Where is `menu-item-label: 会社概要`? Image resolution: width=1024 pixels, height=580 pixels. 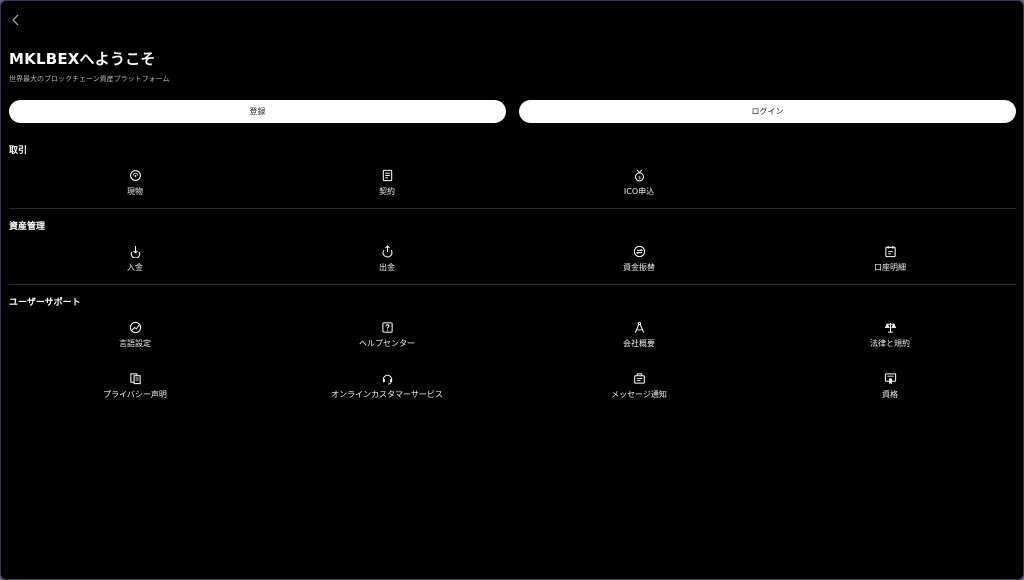
menu-item-label: 会社概要 is located at coordinates (639, 343).